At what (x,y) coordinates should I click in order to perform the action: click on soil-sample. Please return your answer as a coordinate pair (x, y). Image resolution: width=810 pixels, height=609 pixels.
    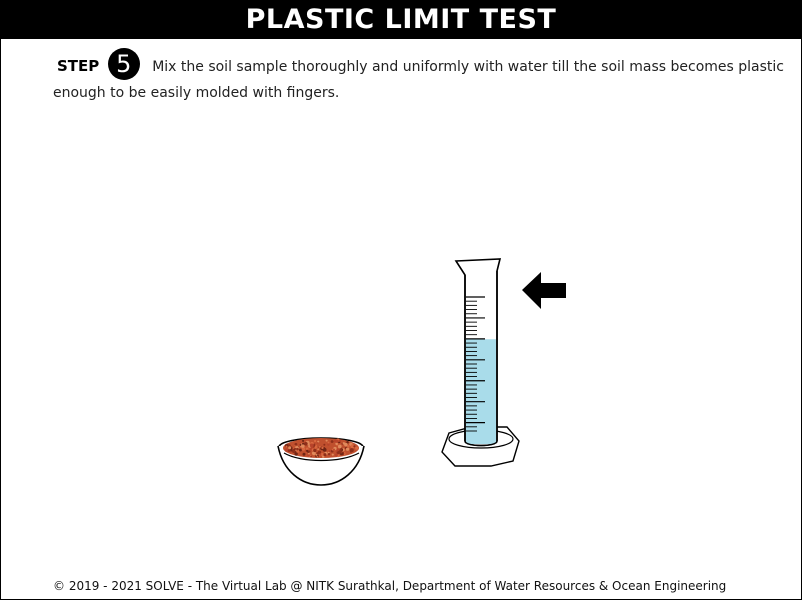
    Looking at the image, I should click on (321, 448).